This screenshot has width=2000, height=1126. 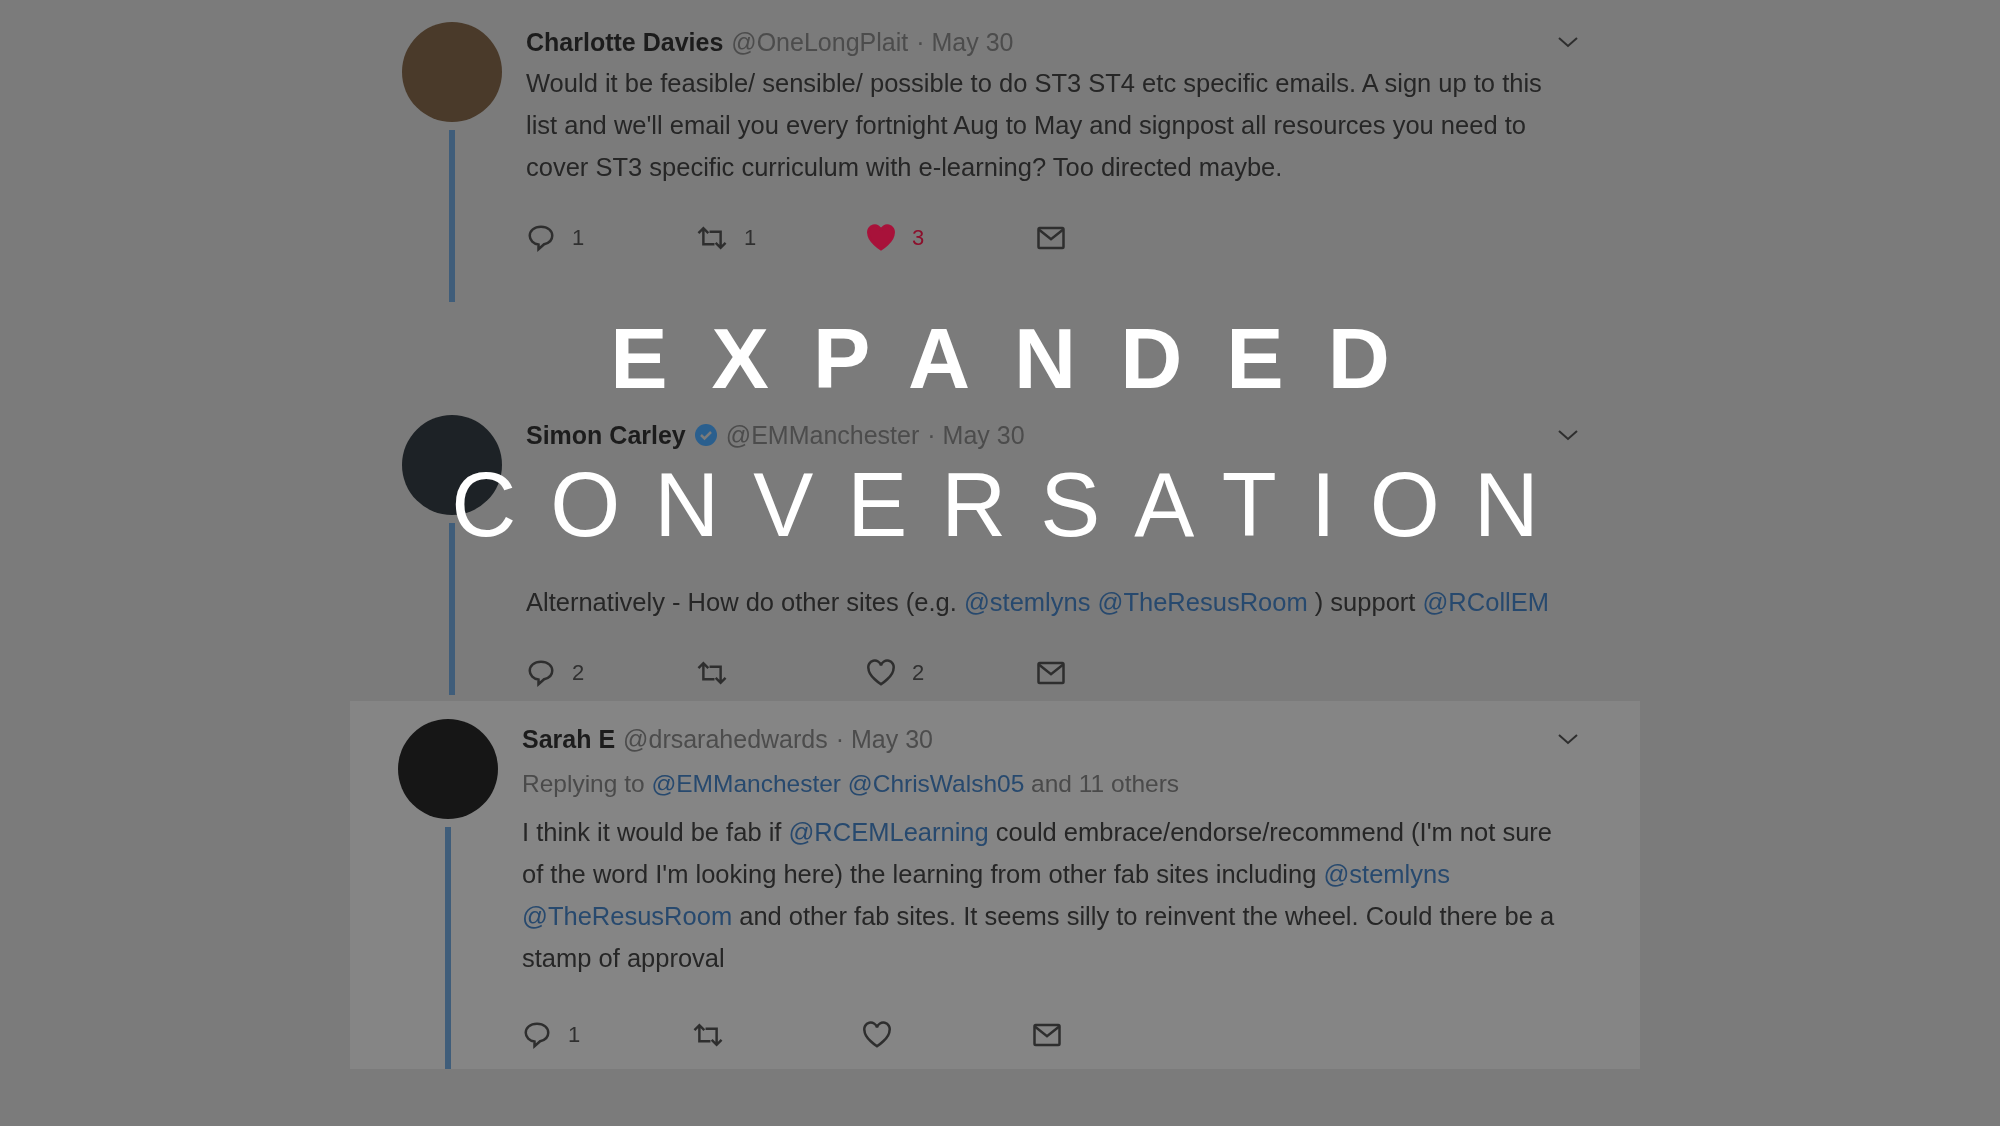 What do you see at coordinates (936, 783) in the screenshot?
I see `mention-link: @ChrisWalsh05` at bounding box center [936, 783].